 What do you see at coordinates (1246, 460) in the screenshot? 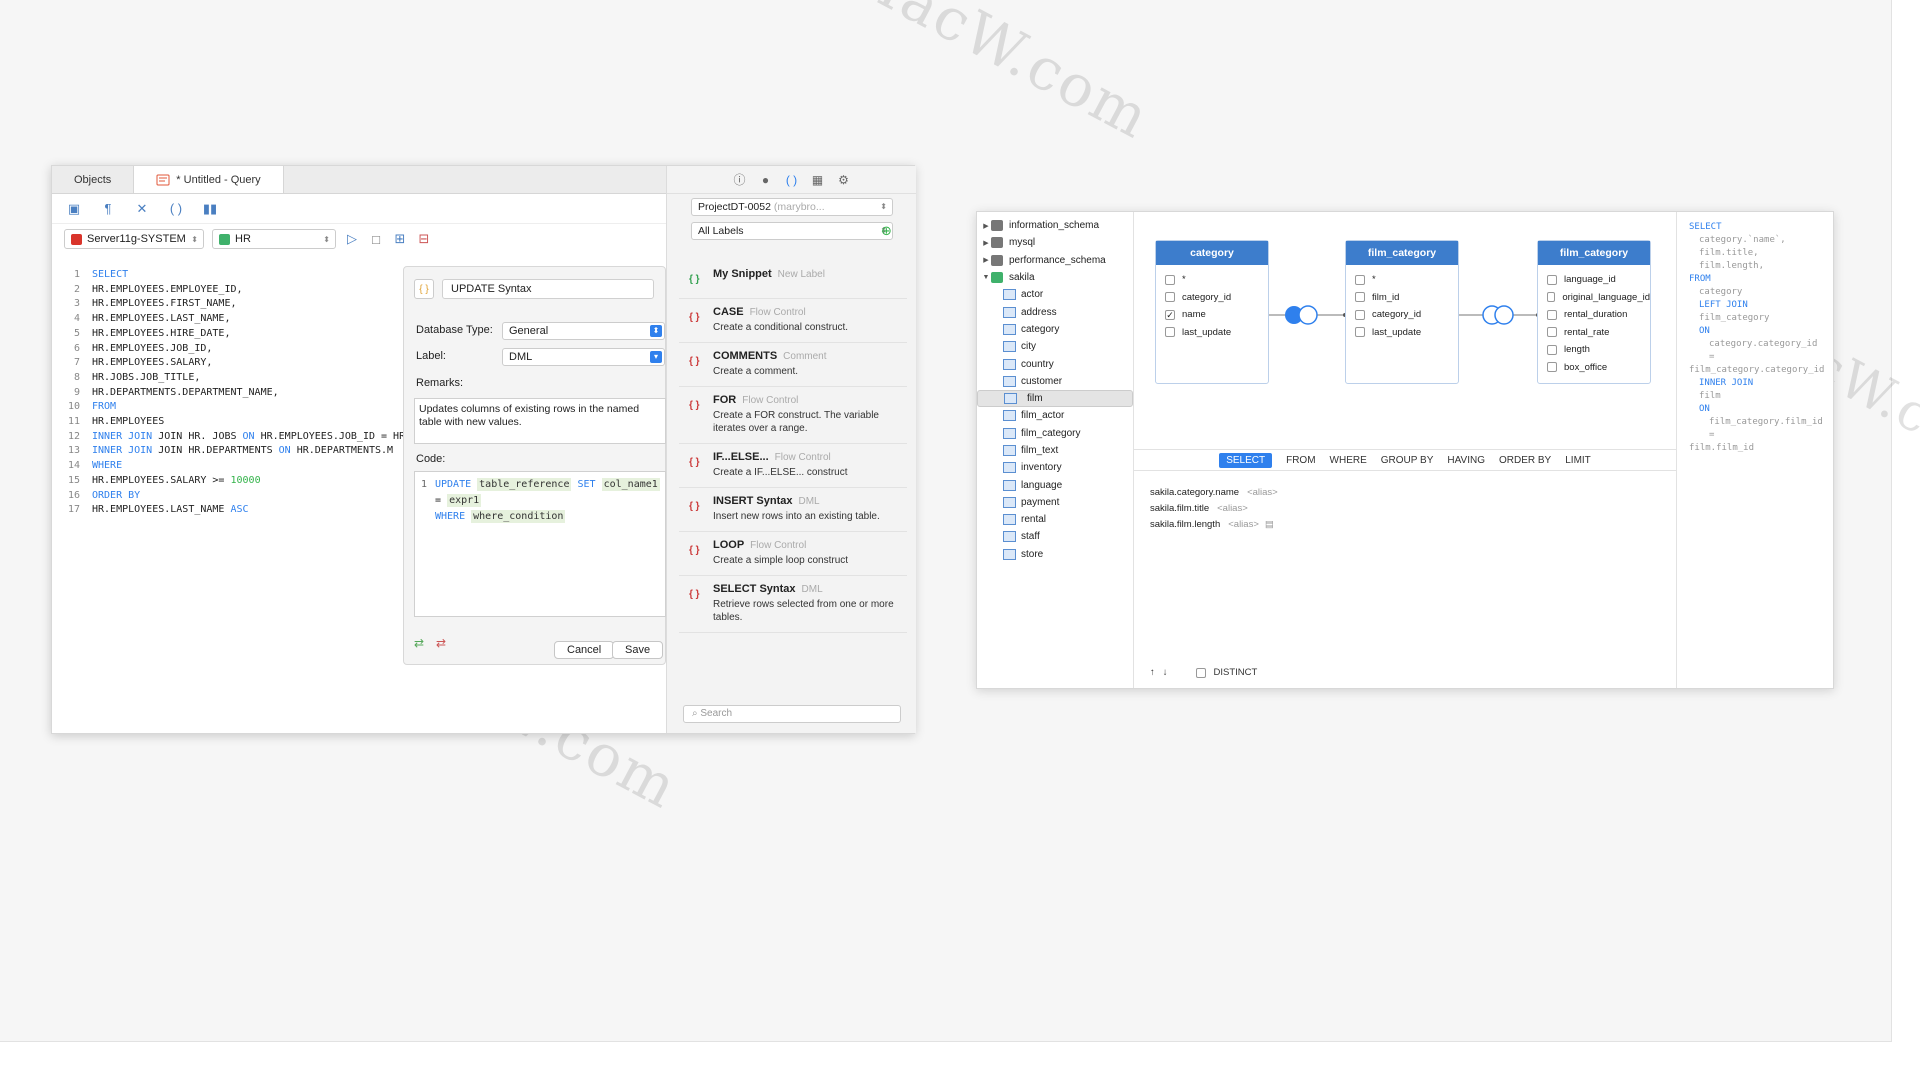
I see `tab-clause: SELECT` at bounding box center [1246, 460].